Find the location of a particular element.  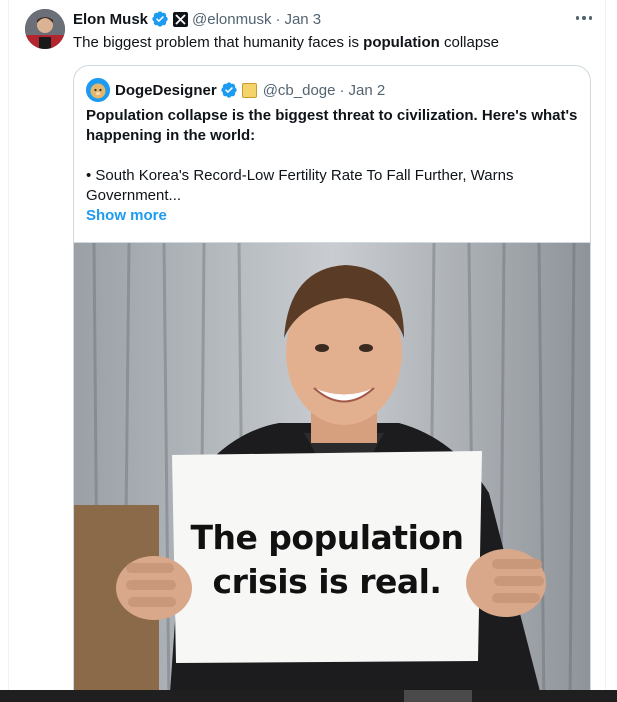

tweet-date: Jan 3 is located at coordinates (302, 19).